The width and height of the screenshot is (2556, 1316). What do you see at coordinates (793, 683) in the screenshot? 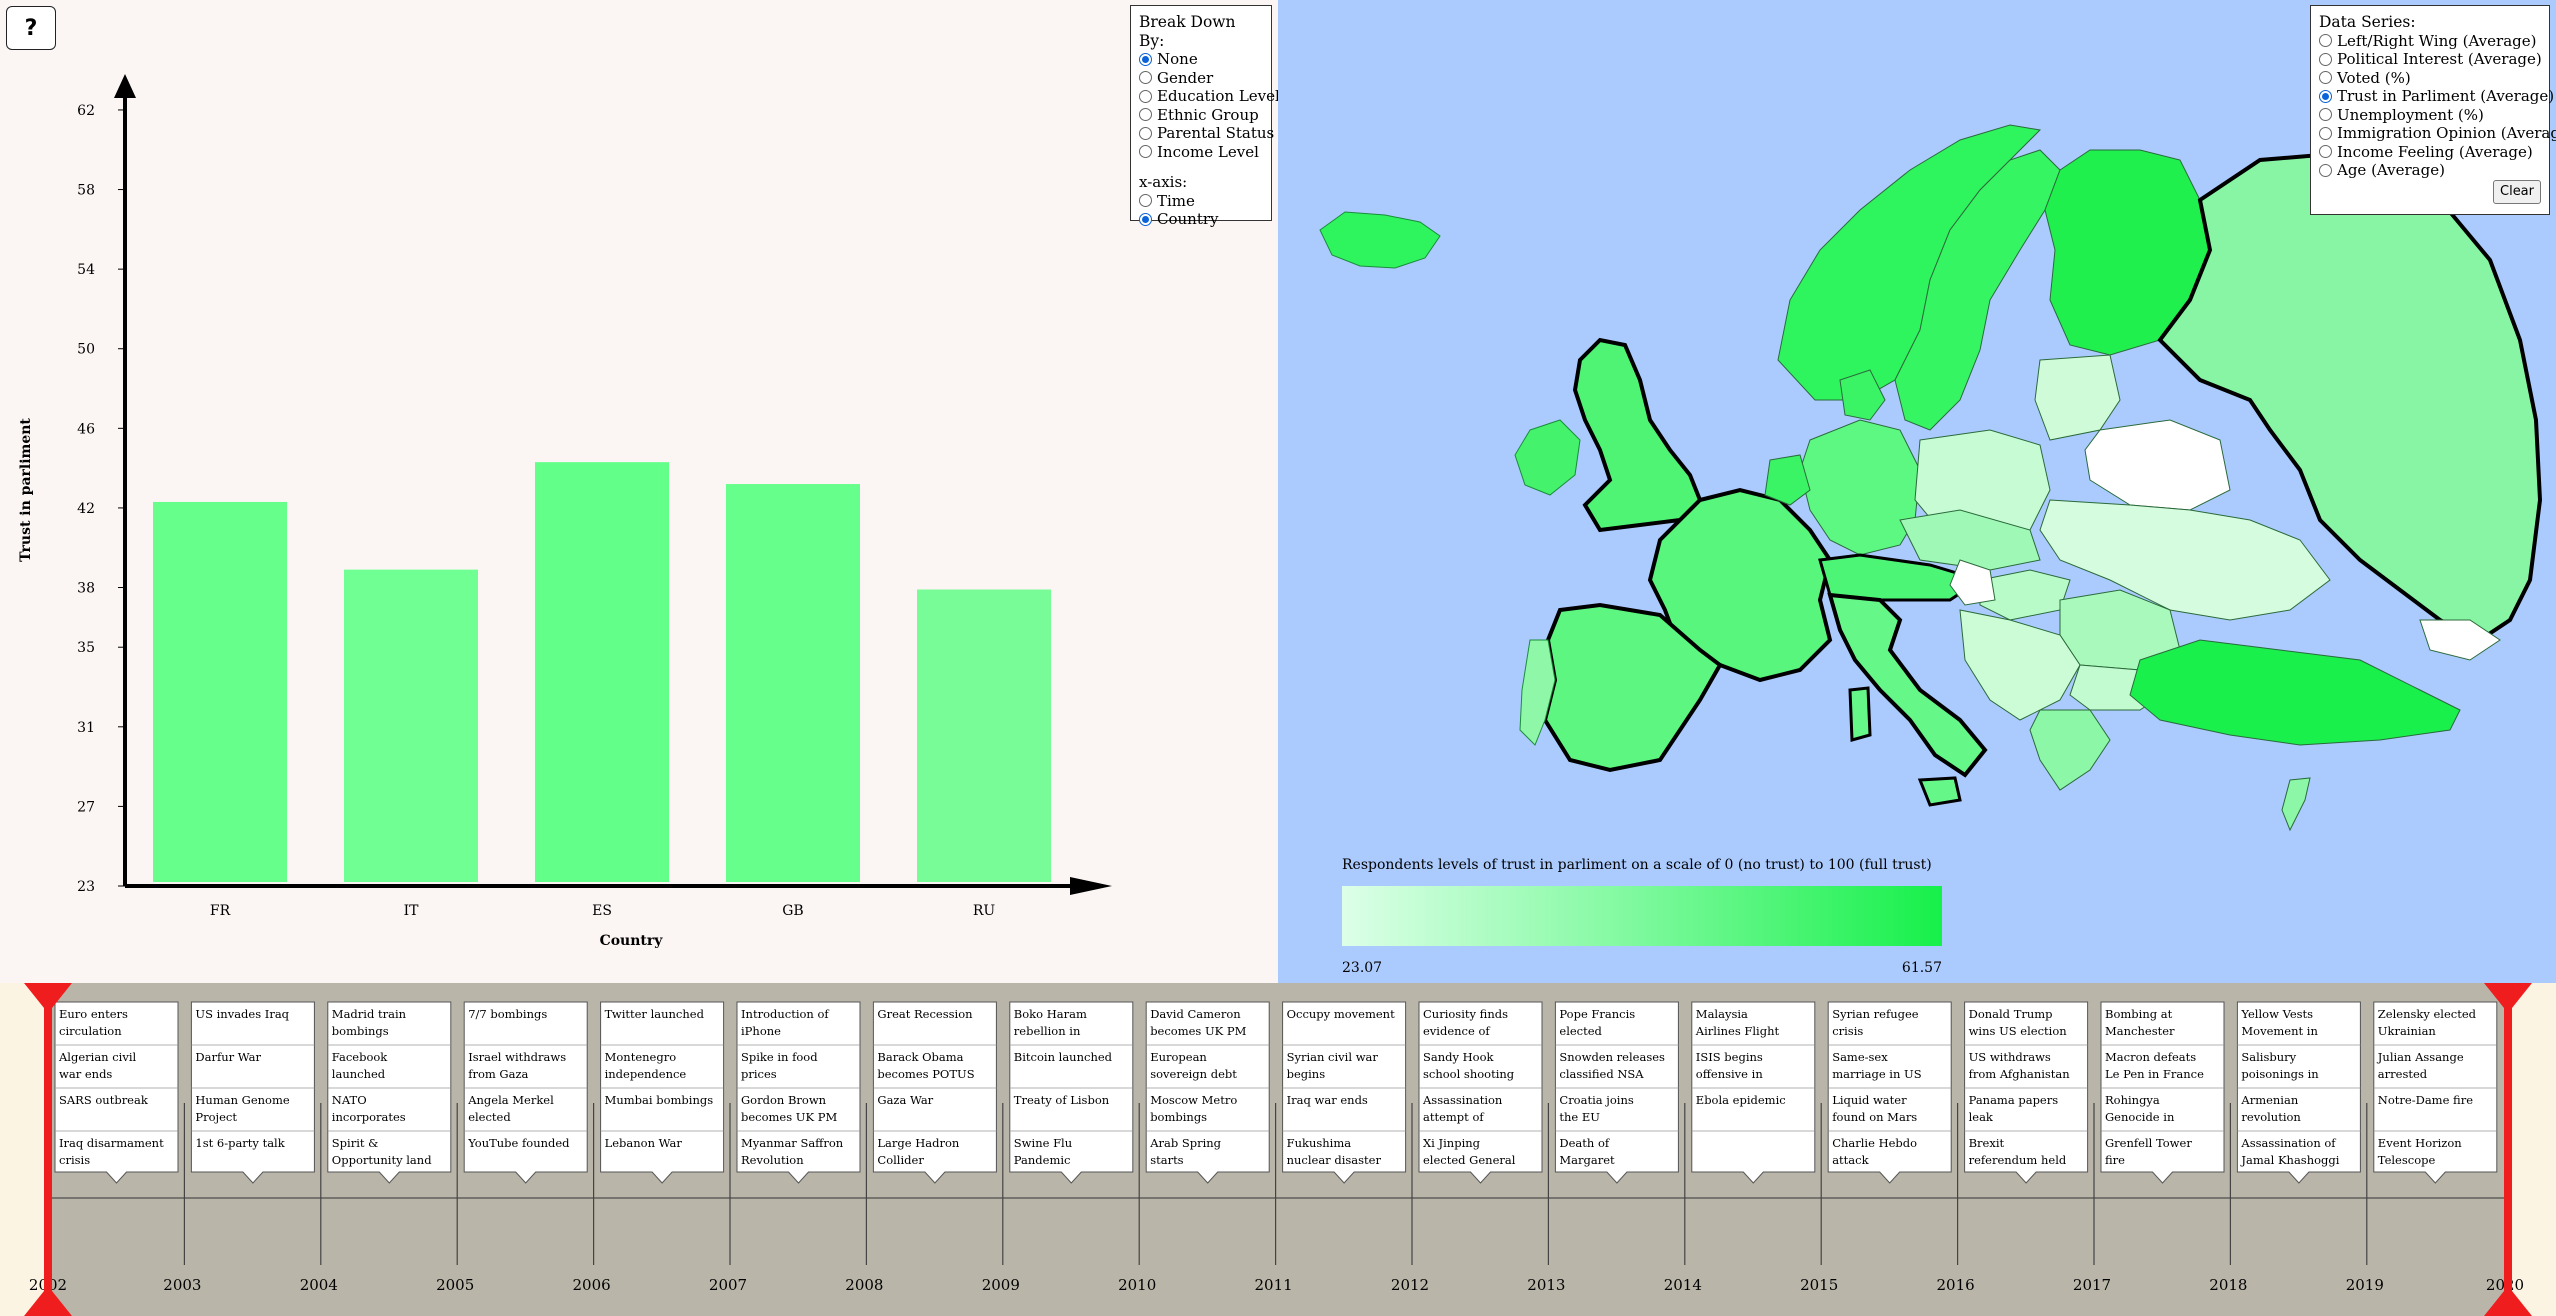
I see `bar-gb` at bounding box center [793, 683].